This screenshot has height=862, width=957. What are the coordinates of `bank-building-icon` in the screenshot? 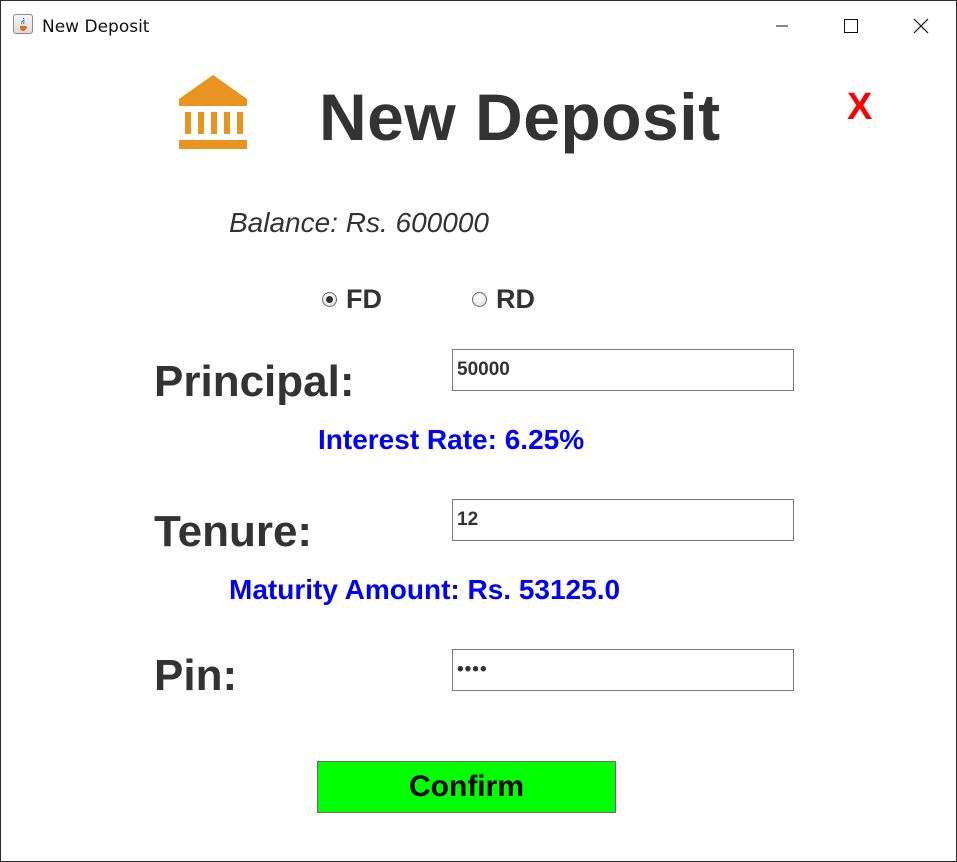 It's located at (213, 119).